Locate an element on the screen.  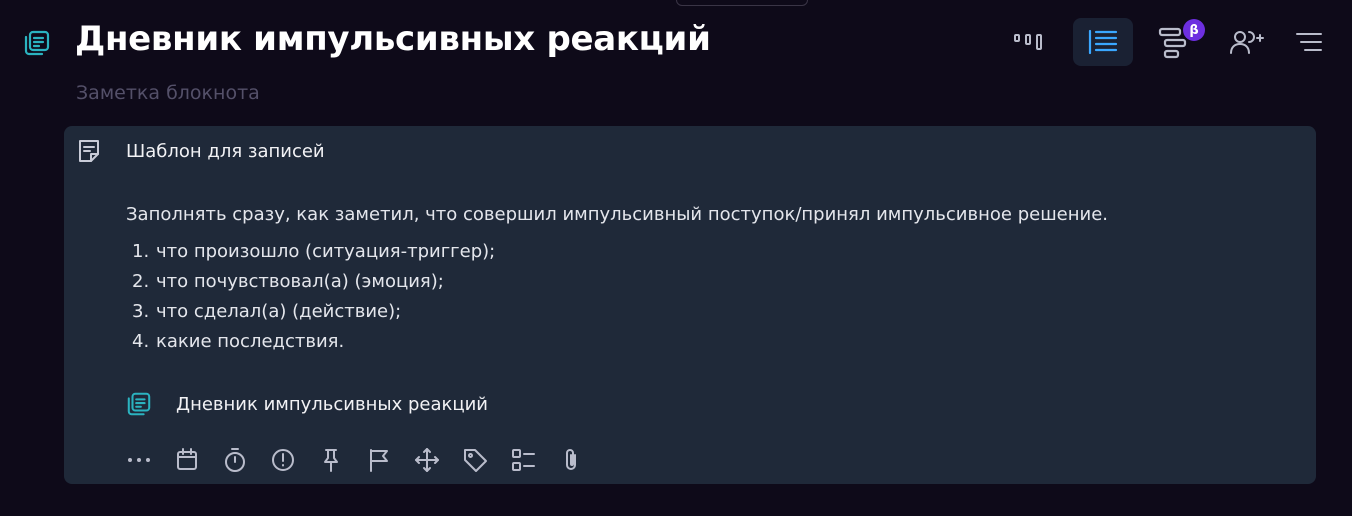
list-view-button is located at coordinates (1103, 42).